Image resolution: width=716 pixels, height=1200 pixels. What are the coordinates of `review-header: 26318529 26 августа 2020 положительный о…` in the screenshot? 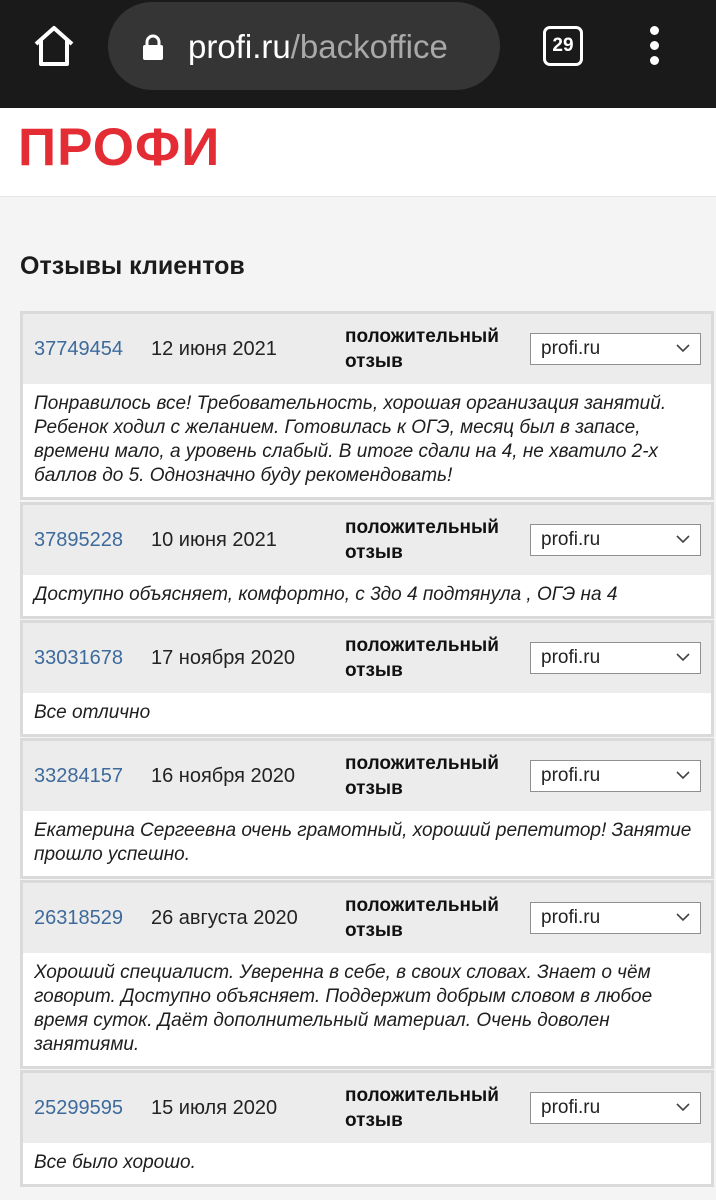 It's located at (367, 918).